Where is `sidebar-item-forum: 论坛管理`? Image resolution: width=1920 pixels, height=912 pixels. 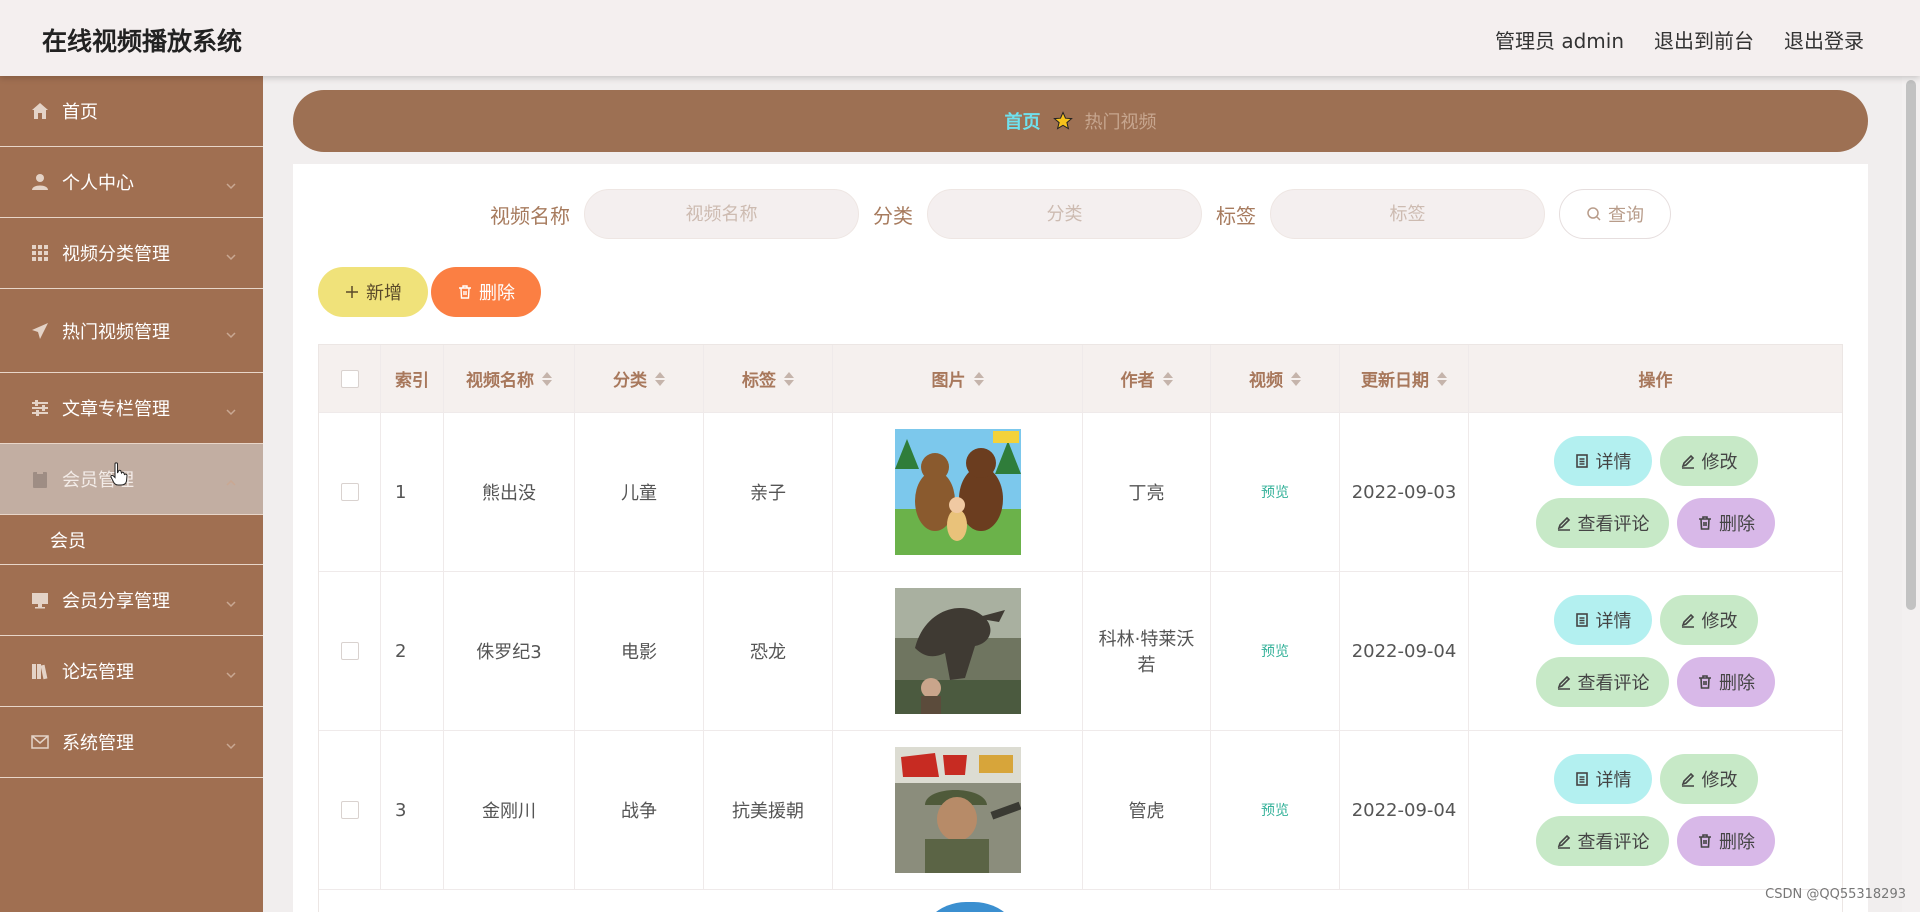 sidebar-item-forum: 论坛管理 is located at coordinates (131, 671).